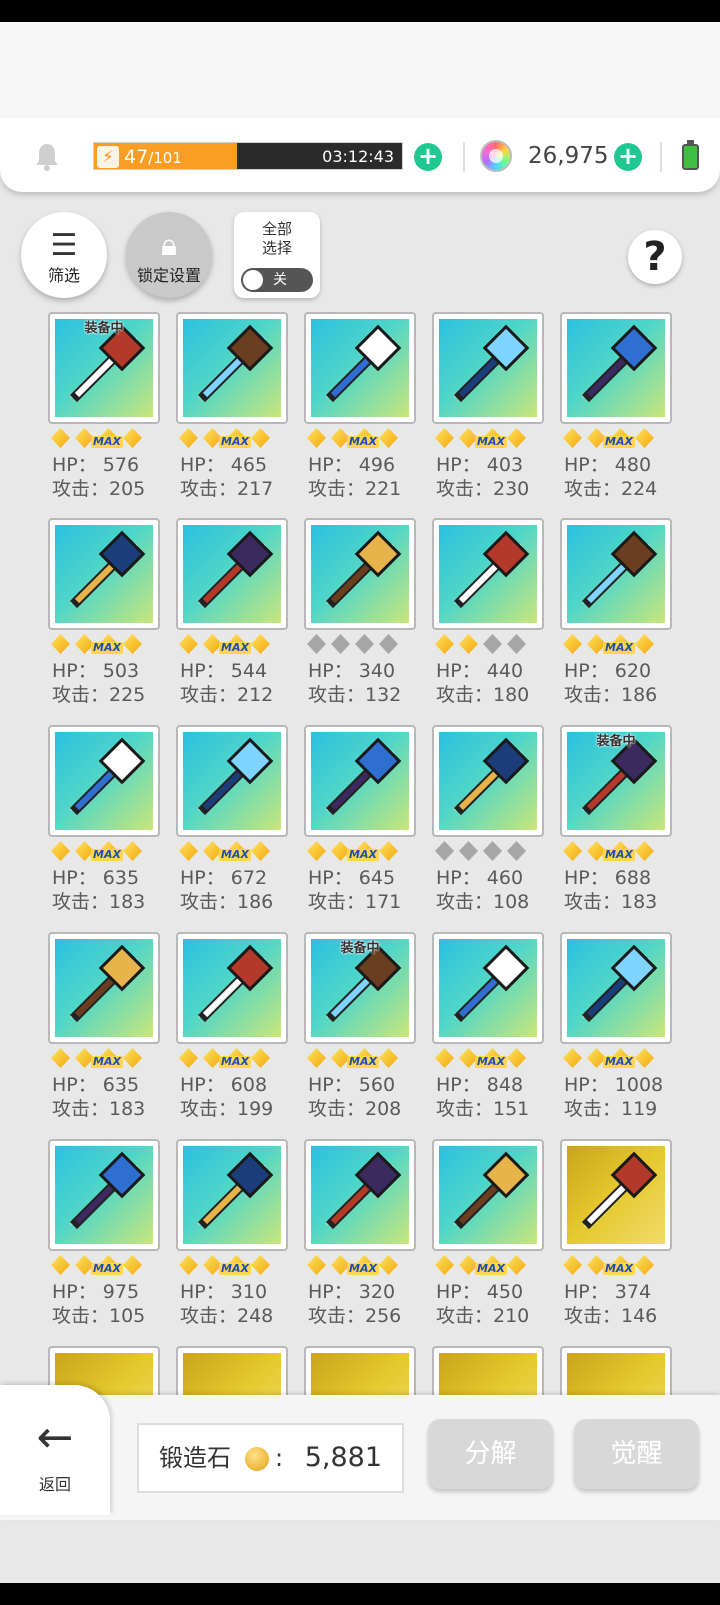 This screenshot has width=720, height=1605. I want to click on equipment-item: MAX HP： 645 攻击：171, so click(360, 825).